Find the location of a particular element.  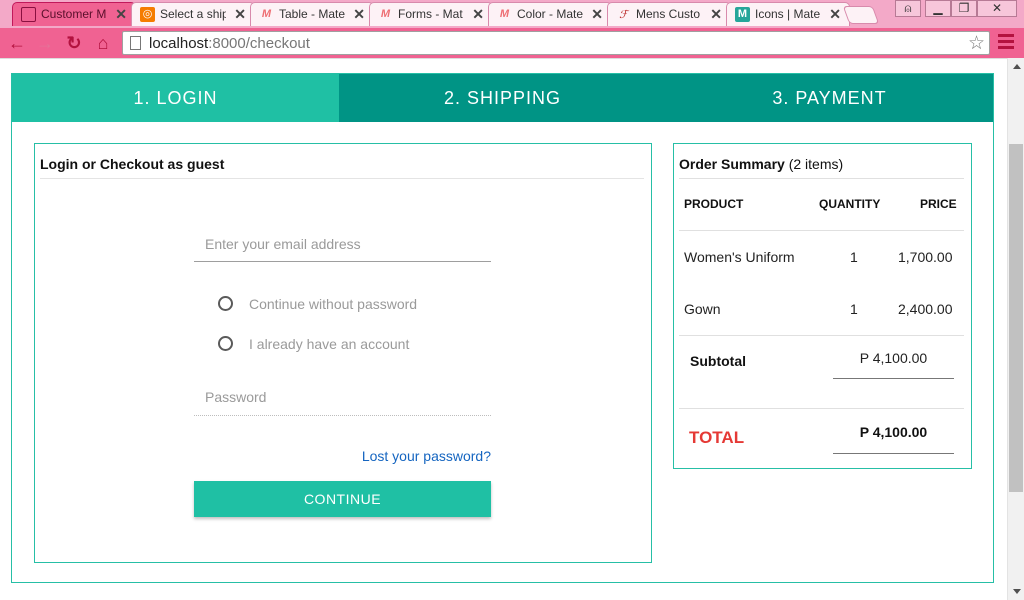

browser-tab: ◎ Select a ship ✕ is located at coordinates (193, 14).